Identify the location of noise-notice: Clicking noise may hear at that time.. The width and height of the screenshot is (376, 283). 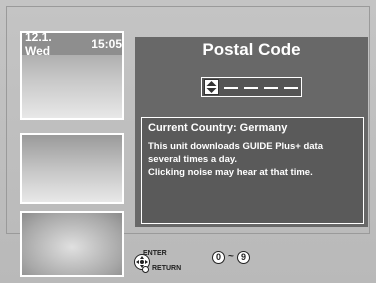
(230, 172).